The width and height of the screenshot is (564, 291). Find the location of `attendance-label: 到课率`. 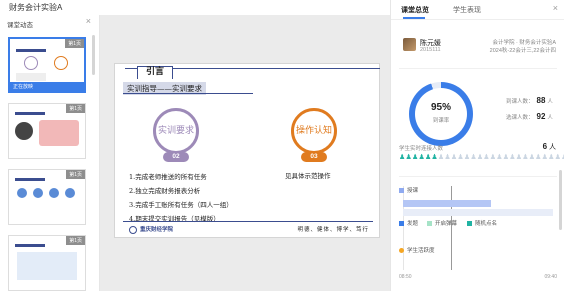

attendance-label: 到课率 is located at coordinates (441, 121).